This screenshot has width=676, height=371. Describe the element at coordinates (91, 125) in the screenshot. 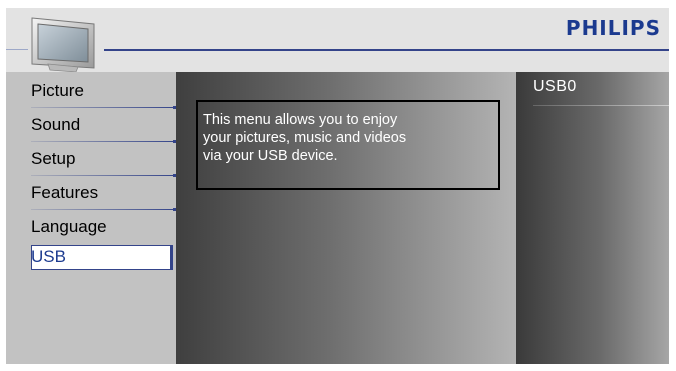

I see `menu-item-sound: Sound` at that location.